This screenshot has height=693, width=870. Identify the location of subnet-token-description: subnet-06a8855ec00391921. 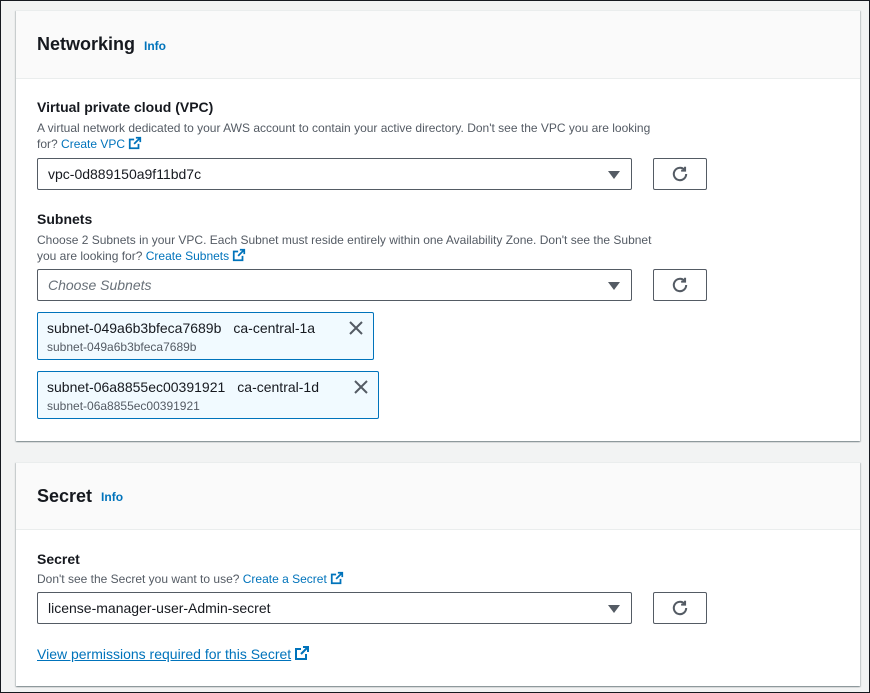
(123, 406).